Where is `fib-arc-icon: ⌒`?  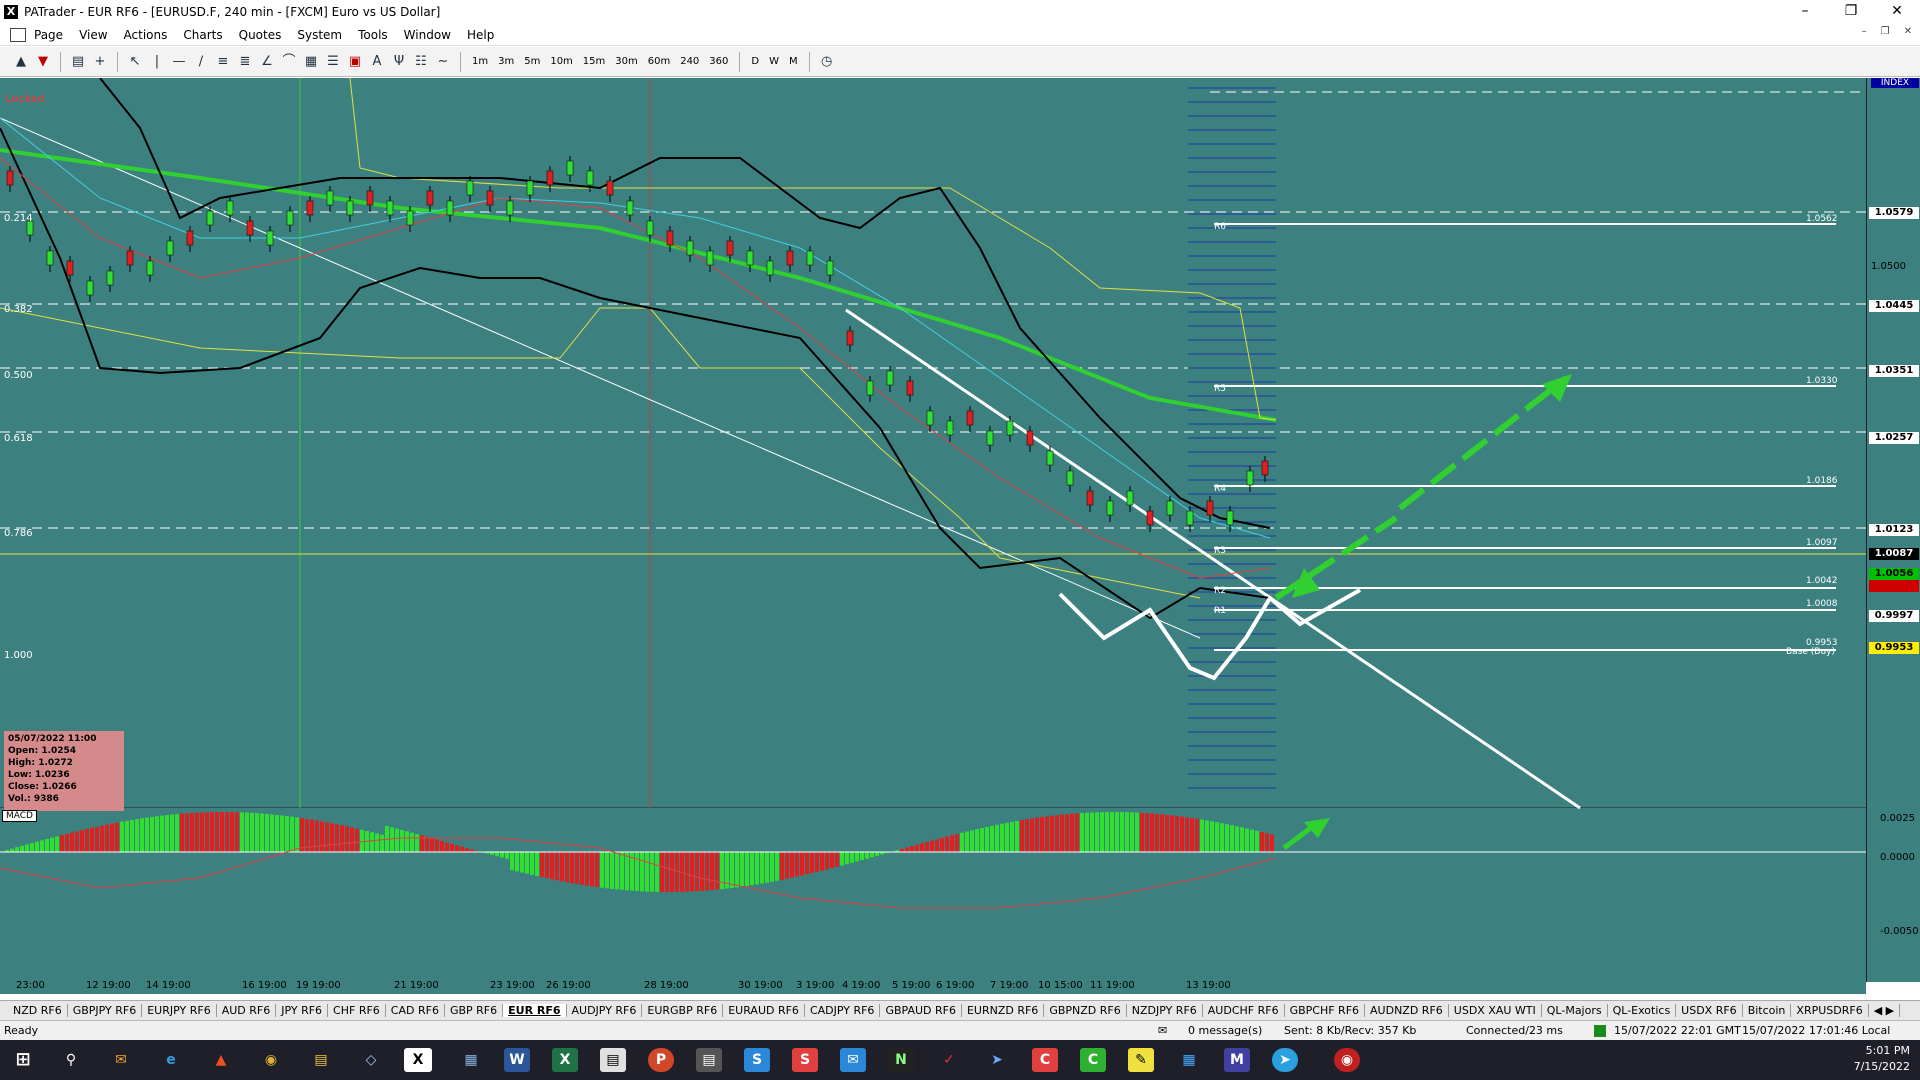 fib-arc-icon: ⌒ is located at coordinates (289, 62).